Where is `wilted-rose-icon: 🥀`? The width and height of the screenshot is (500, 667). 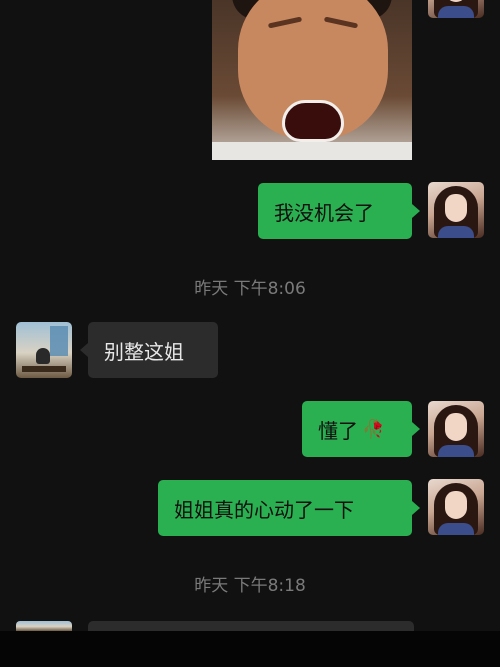
wilted-rose-icon: 🥀 is located at coordinates (373, 429).